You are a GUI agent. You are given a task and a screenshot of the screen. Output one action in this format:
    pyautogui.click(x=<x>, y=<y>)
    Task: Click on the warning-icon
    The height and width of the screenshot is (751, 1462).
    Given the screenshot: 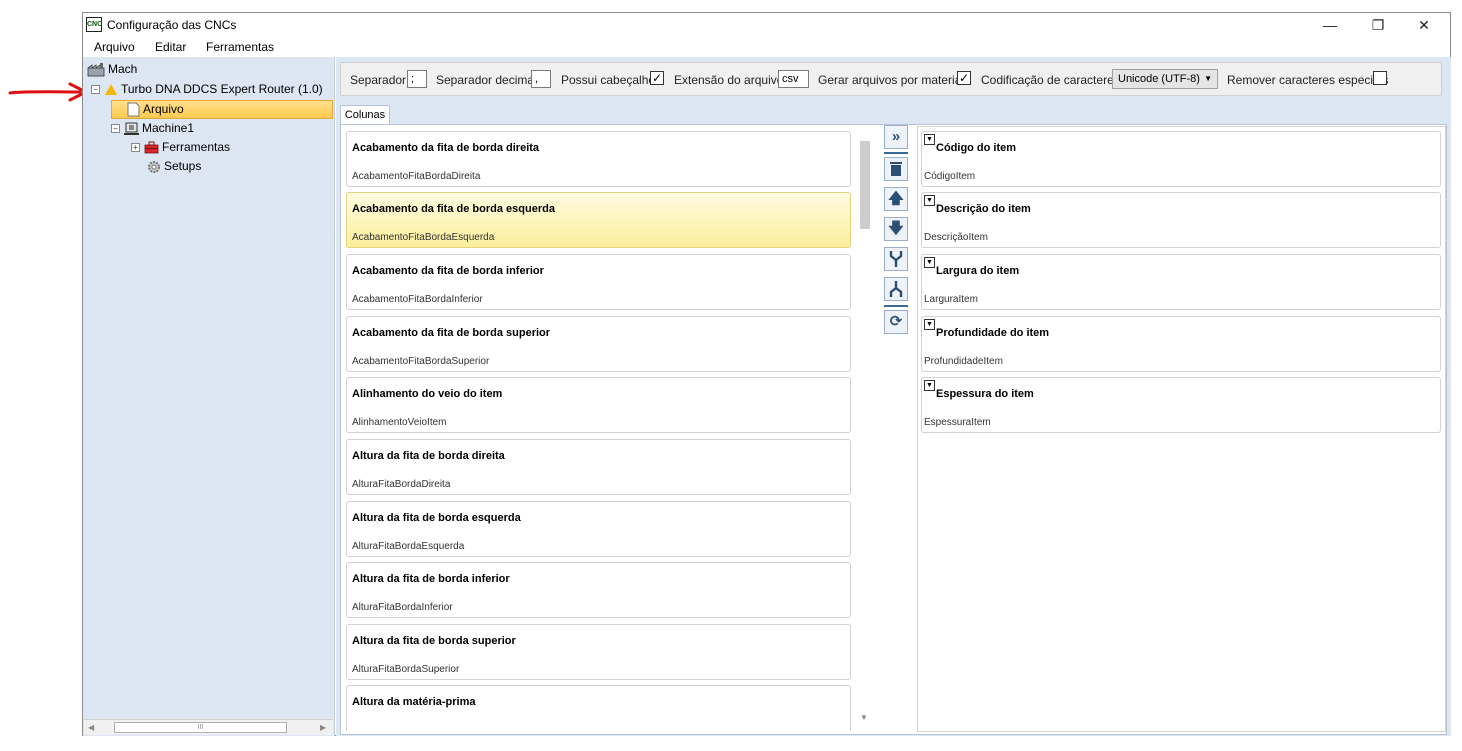 What is the action you would take?
    pyautogui.click(x=111, y=90)
    